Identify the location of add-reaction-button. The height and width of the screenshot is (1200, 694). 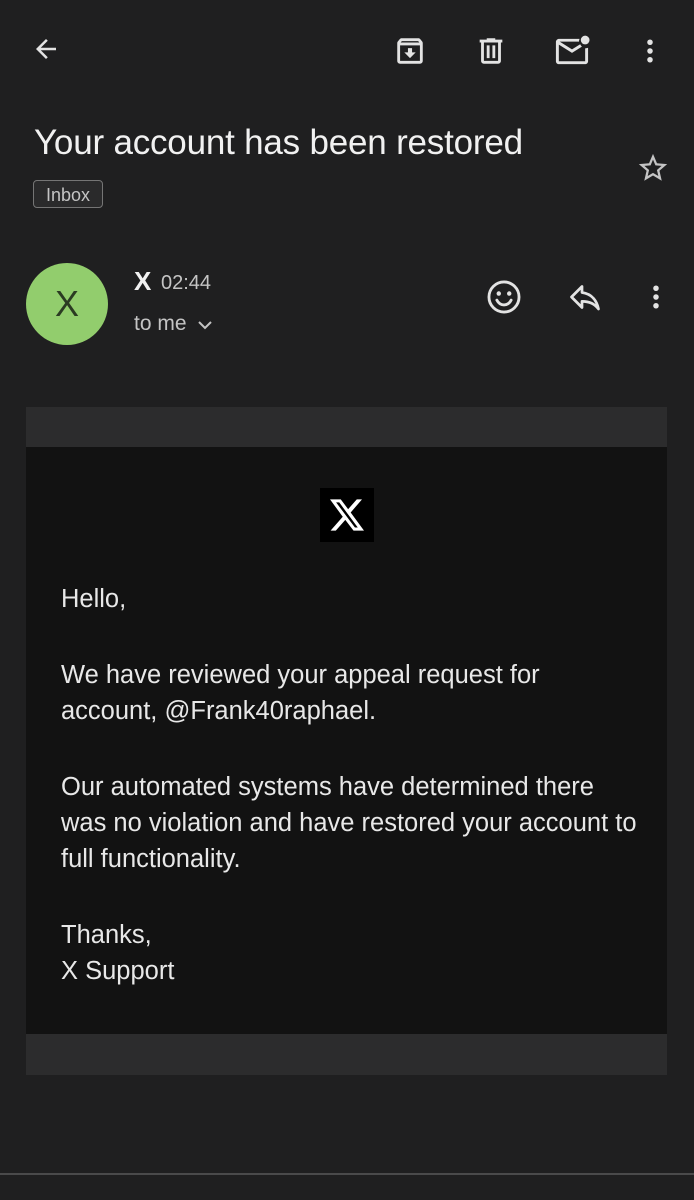
(504, 297).